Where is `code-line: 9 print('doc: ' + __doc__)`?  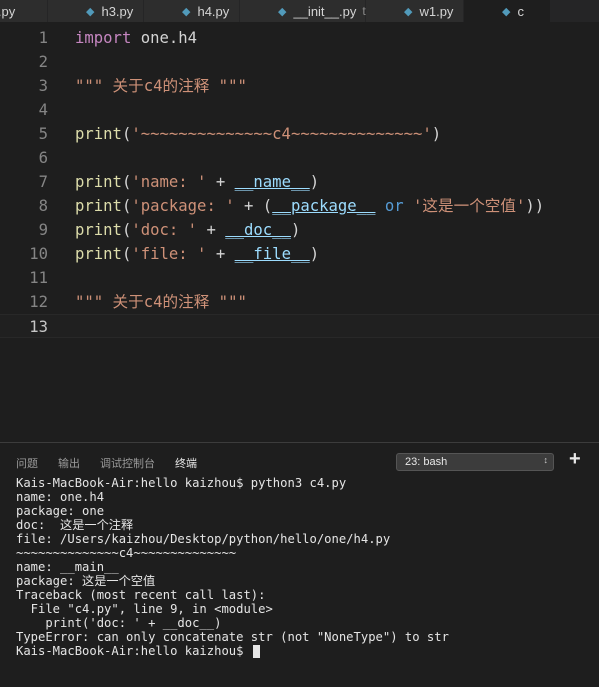
code-line: 9 print('doc: ' + __doc__) is located at coordinates (299, 230).